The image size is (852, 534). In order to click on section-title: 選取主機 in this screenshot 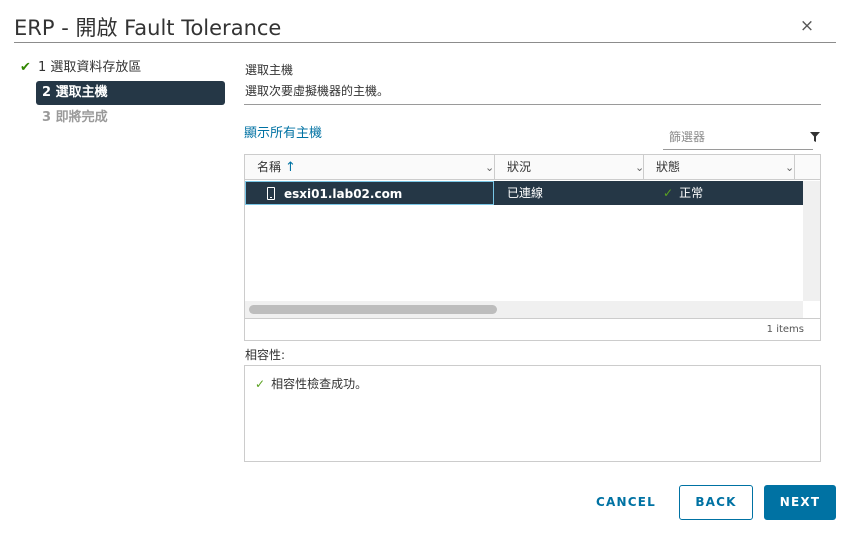, I will do `click(269, 70)`.